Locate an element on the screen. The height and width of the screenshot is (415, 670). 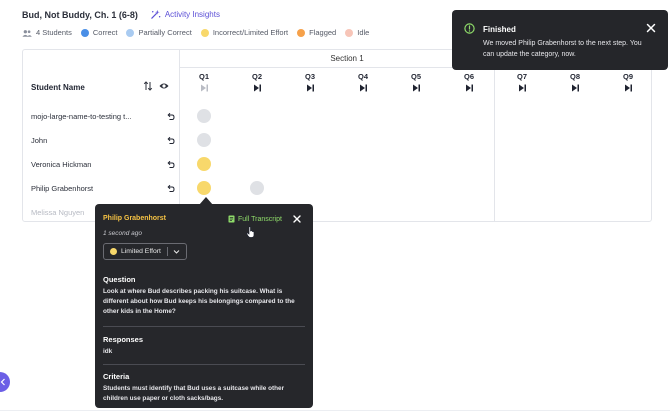
full-transcript-link: Full Transcript is located at coordinates (255, 219).